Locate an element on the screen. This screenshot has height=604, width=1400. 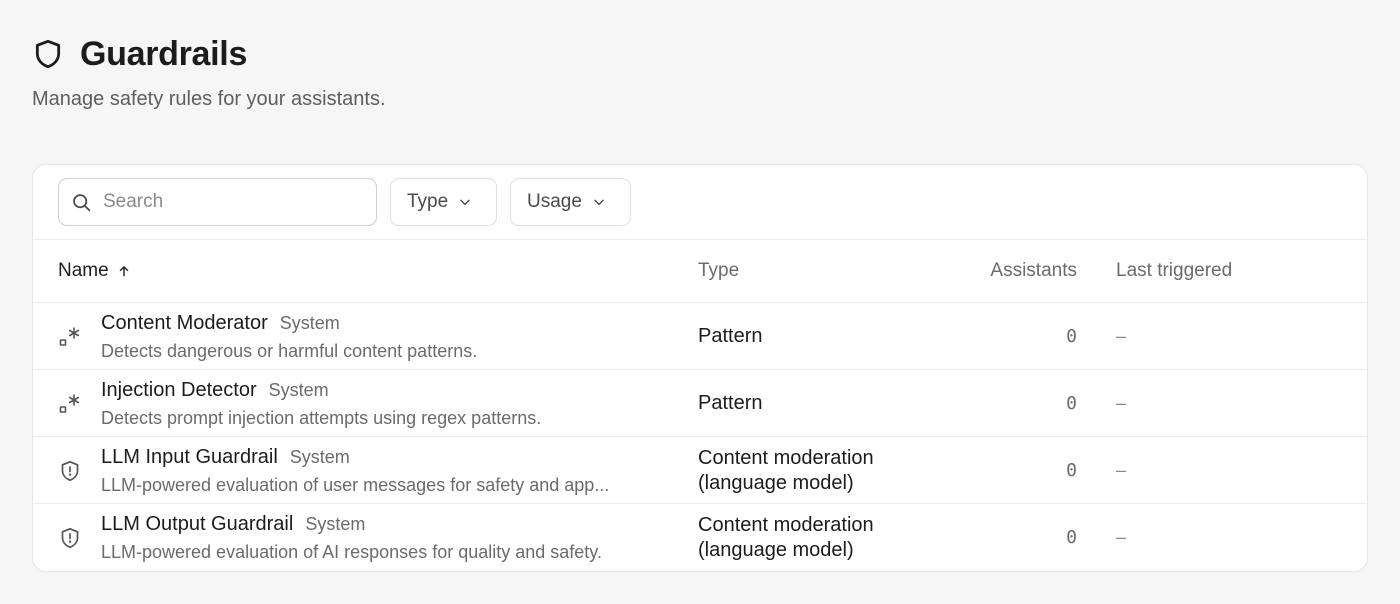
column-header-last-triggered: Last triggered is located at coordinates (1174, 271).